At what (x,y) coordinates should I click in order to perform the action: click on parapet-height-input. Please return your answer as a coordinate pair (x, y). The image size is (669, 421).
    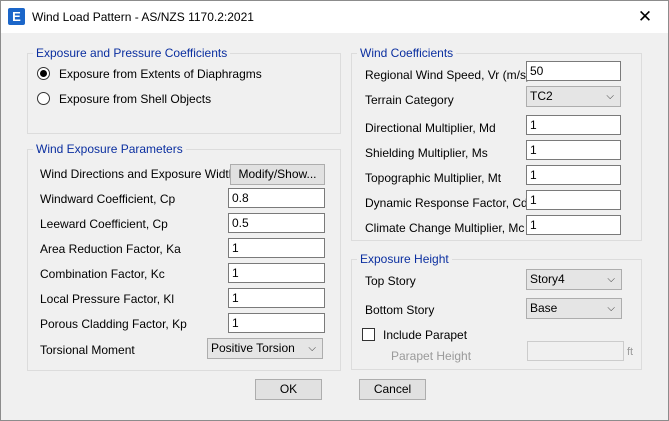
    Looking at the image, I should click on (575, 351).